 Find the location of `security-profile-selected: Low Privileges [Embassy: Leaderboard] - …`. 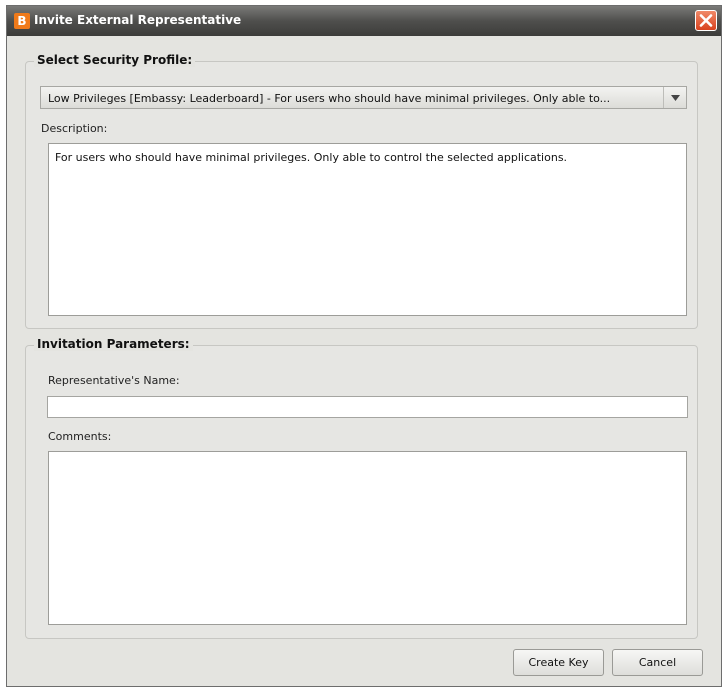

security-profile-selected: Low Privileges [Embassy: Leaderboard] - … is located at coordinates (329, 98).